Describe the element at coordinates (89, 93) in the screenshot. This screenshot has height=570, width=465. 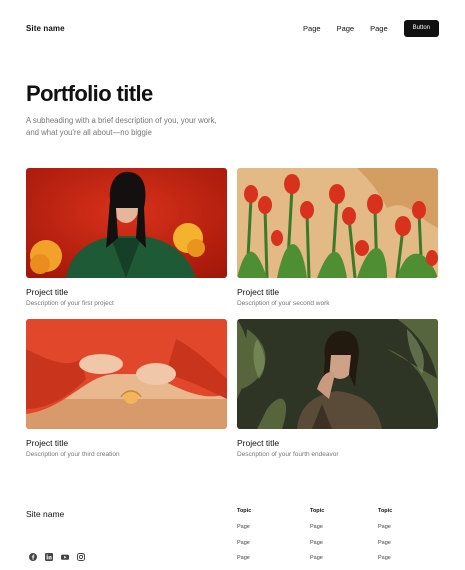
I see `page-title: Portfolio title` at that location.